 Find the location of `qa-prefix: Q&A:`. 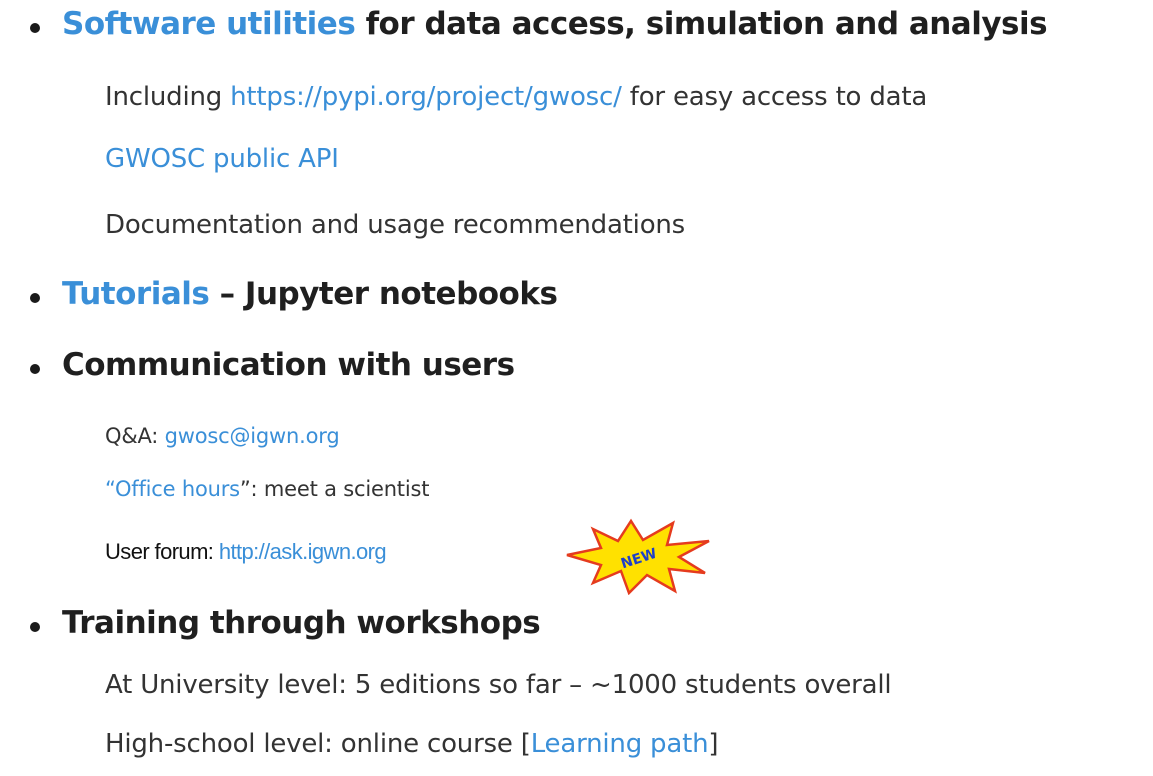

qa-prefix: Q&A: is located at coordinates (135, 436).